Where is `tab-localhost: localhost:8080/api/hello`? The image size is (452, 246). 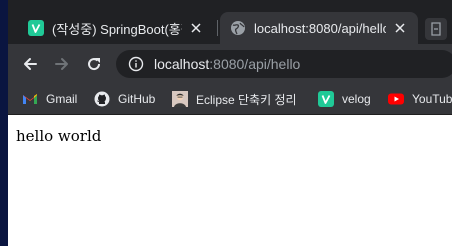 tab-localhost: localhost:8080/api/hello is located at coordinates (319, 28).